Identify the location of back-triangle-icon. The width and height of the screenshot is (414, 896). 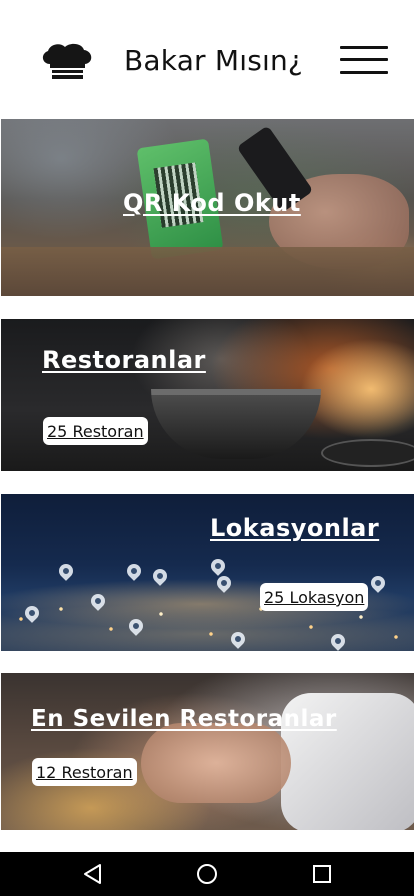
(93, 874).